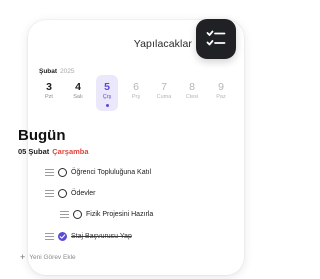 The image size is (320, 279). What do you see at coordinates (192, 97) in the screenshot?
I see `day-name: Ctesi` at bounding box center [192, 97].